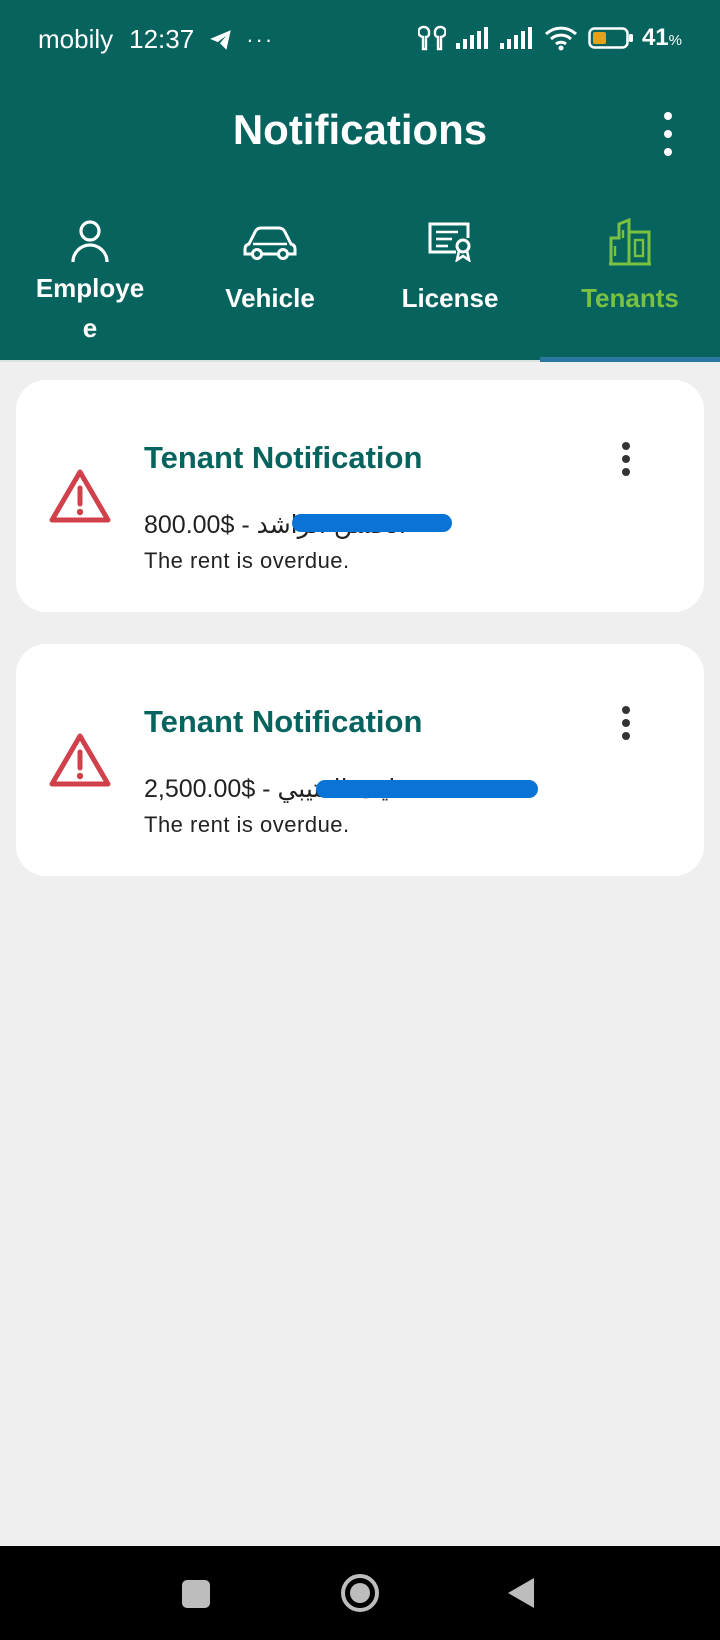 This screenshot has height=1640, width=720. I want to click on battery-icon, so click(610, 38).